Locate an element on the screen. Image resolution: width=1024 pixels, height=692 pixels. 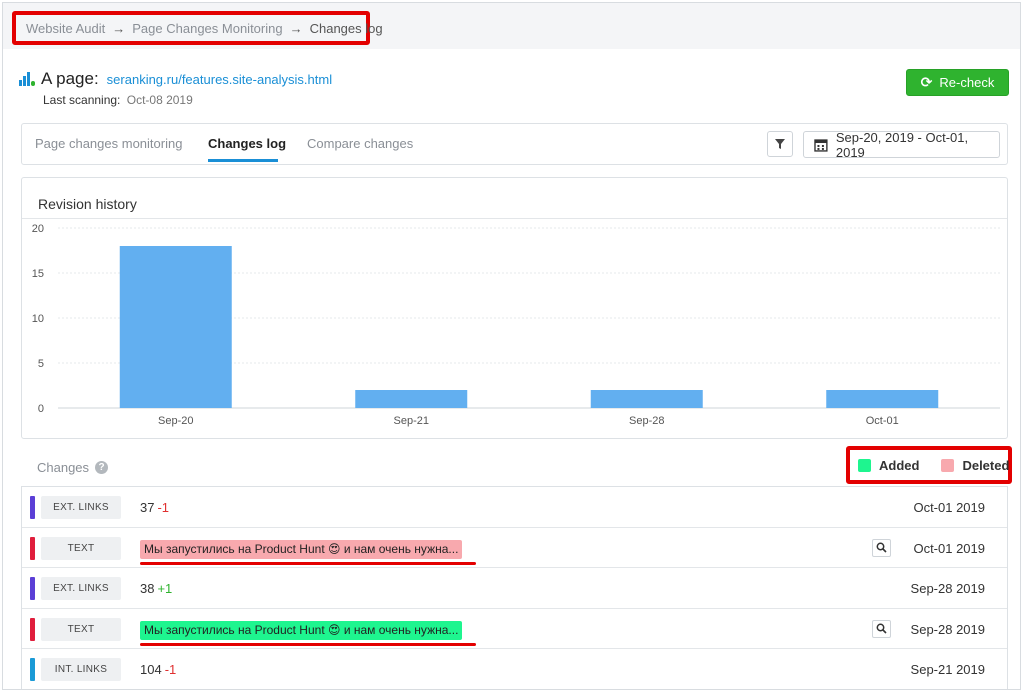
tab-page-changes-monitoring: Page changes monitoring is located at coordinates (108, 143).